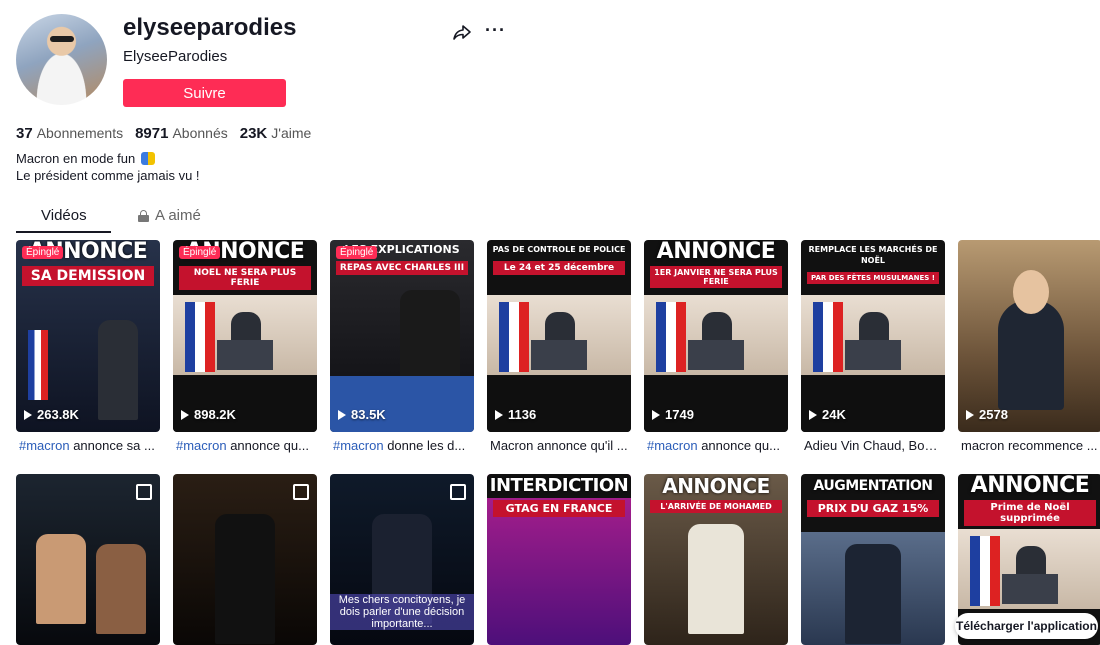 The image size is (1100, 645). I want to click on profile-nickname: ElyseeParodies, so click(175, 56).